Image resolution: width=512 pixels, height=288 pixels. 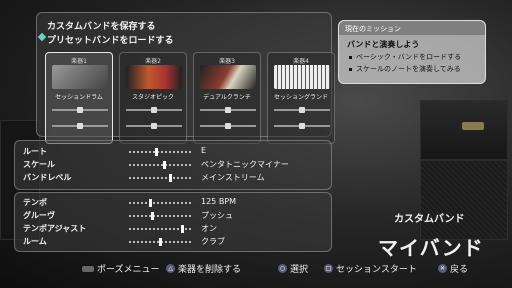 I want to click on load-preset-label: プリセットバンドをロードする, so click(x=110, y=41).